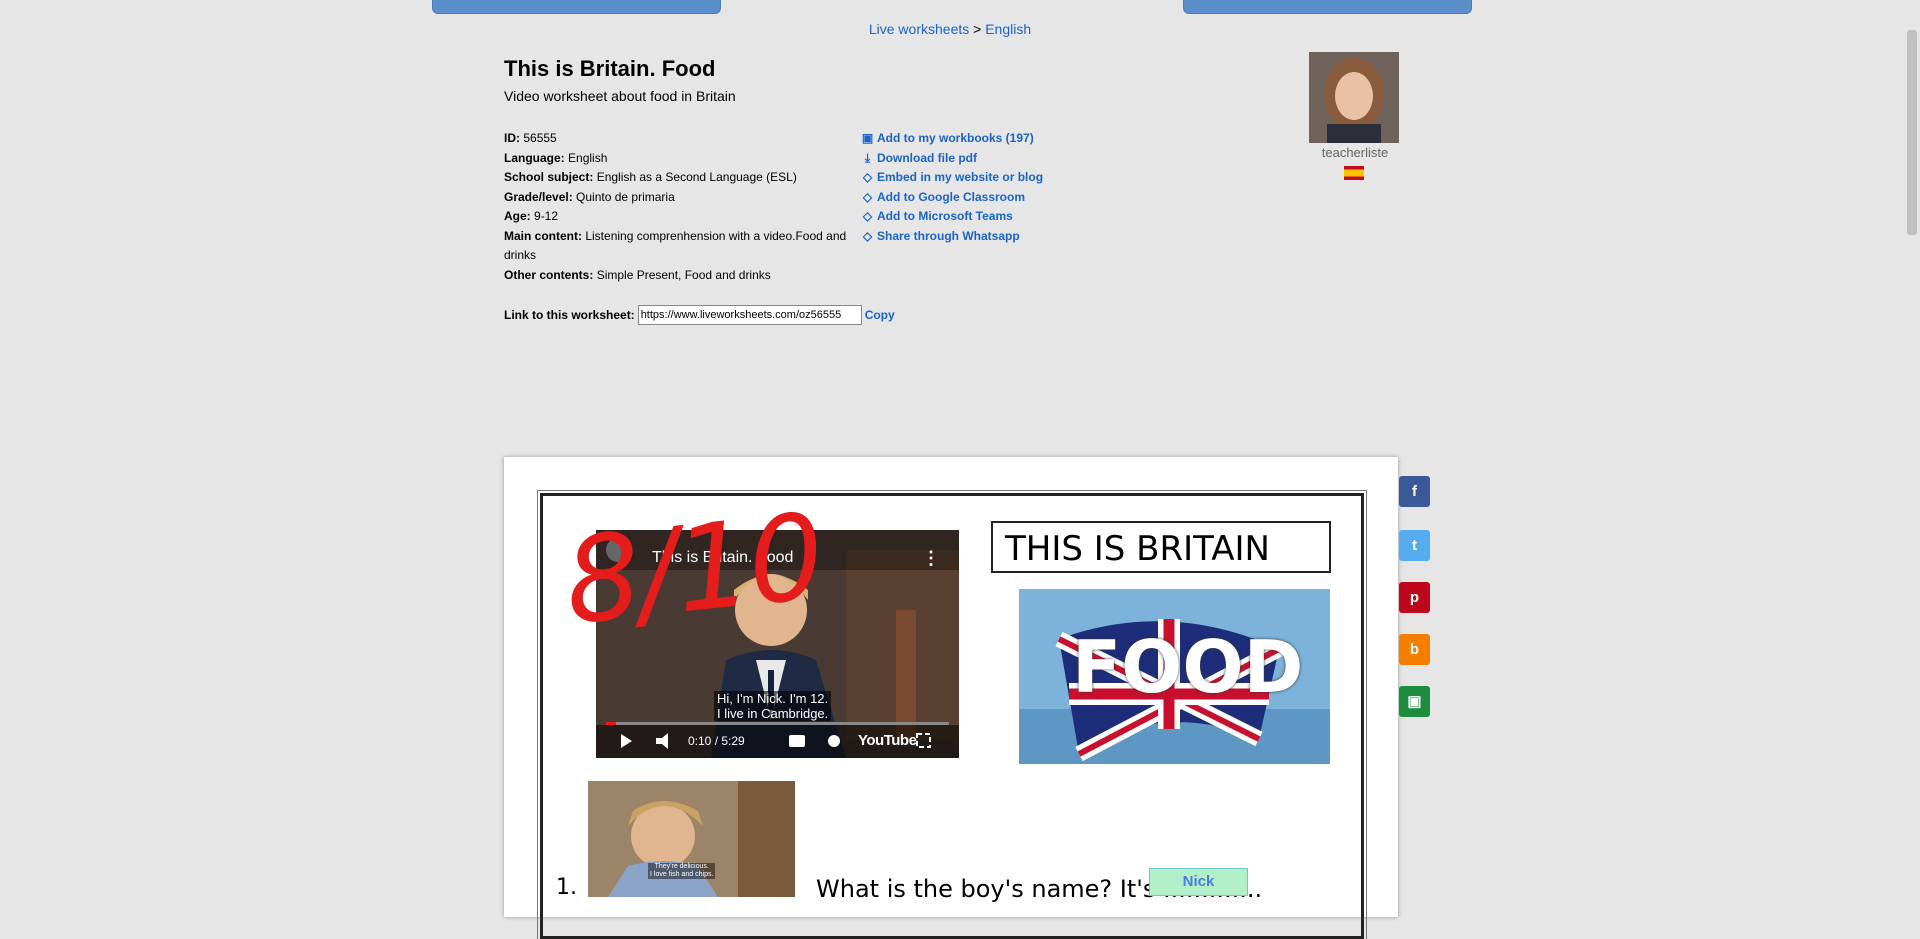 This screenshot has height=939, width=1920. I want to click on more-options-icon: ⋮, so click(931, 558).